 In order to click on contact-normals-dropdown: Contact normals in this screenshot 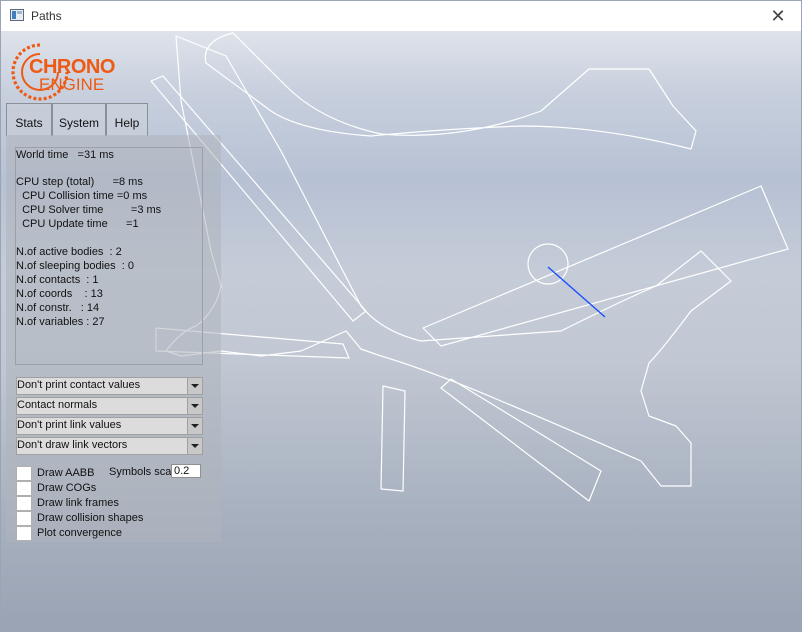, I will do `click(109, 406)`.